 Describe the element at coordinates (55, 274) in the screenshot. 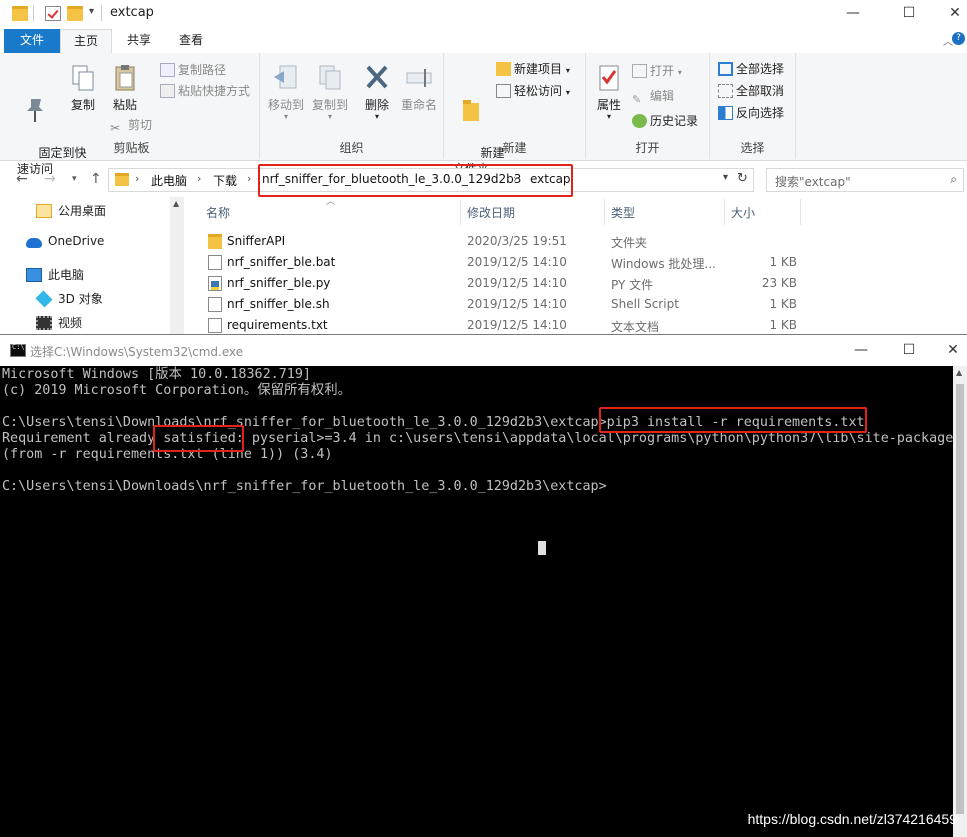

I see `nav-item-this-pc: 此电脑` at that location.